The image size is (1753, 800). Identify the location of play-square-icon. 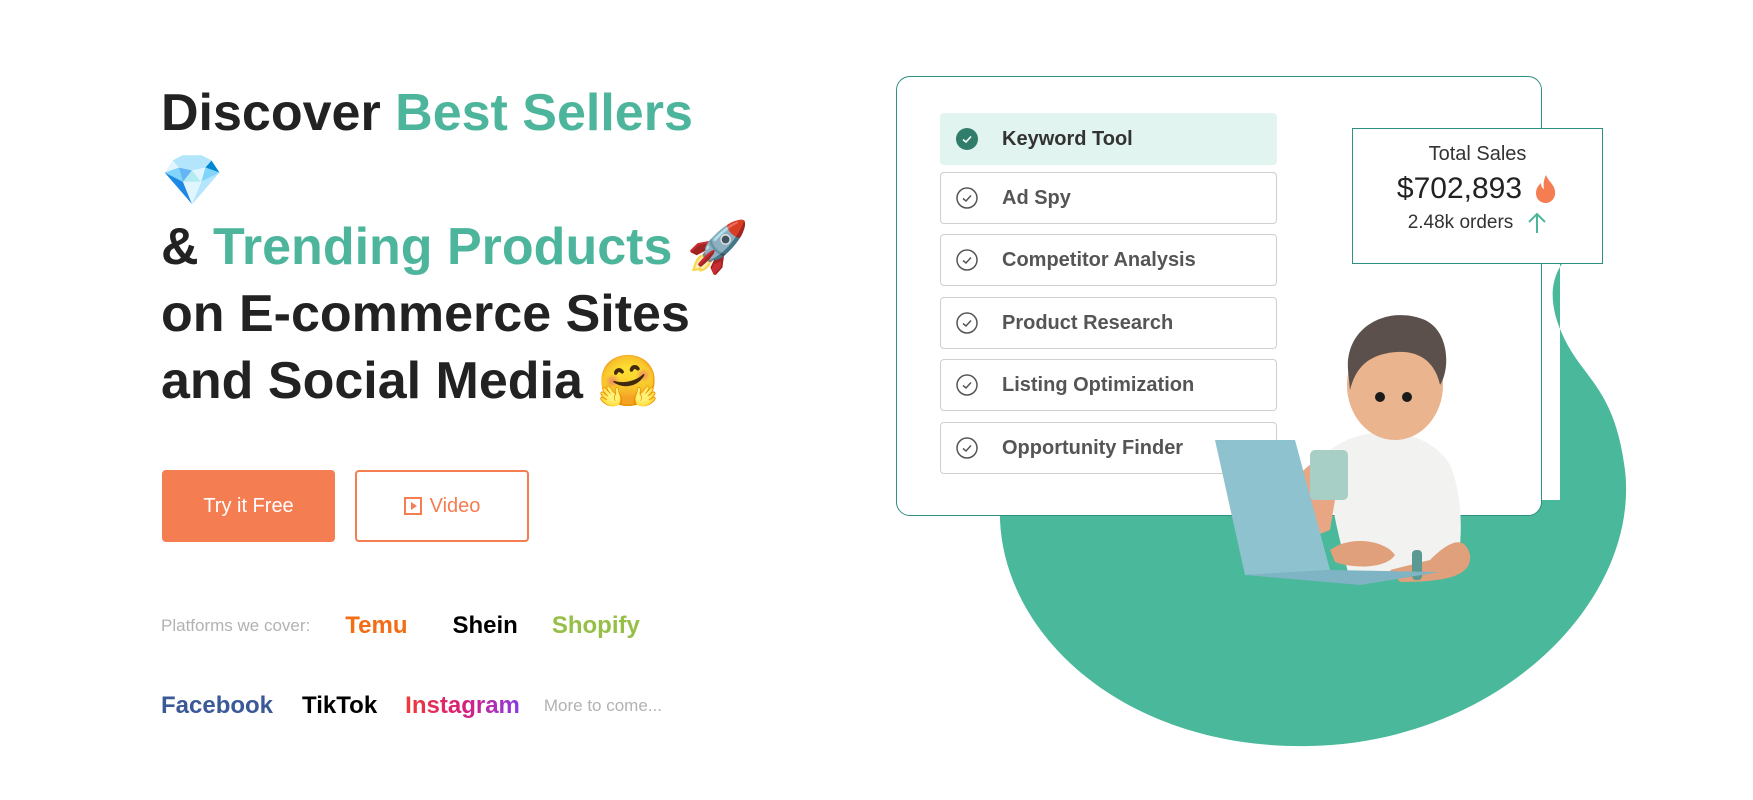
(412, 506).